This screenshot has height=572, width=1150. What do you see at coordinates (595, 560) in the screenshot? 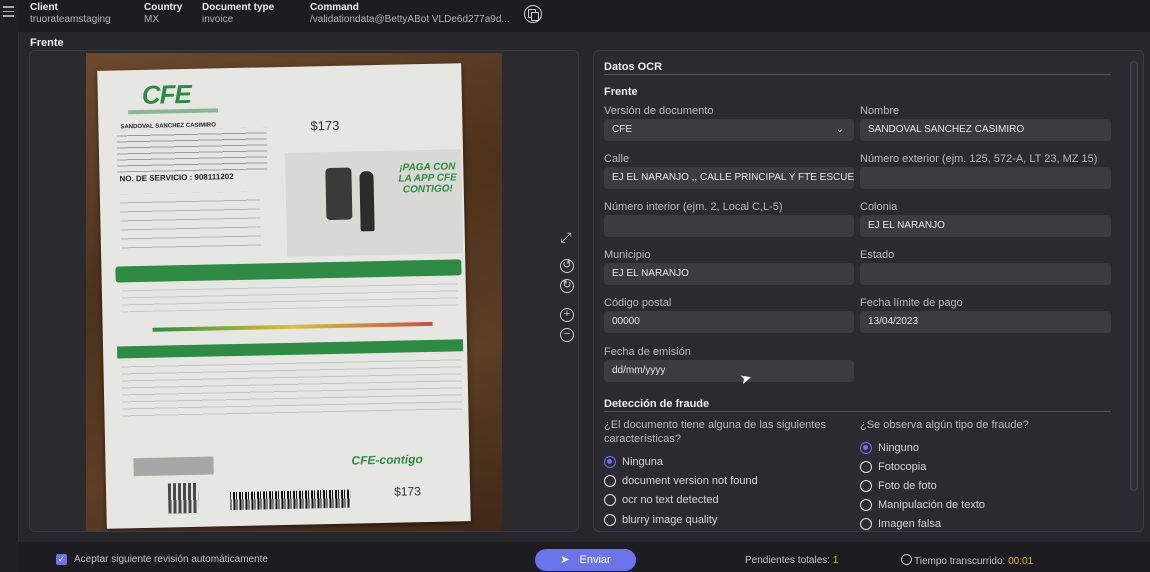
I see `send-label: Enviar` at bounding box center [595, 560].